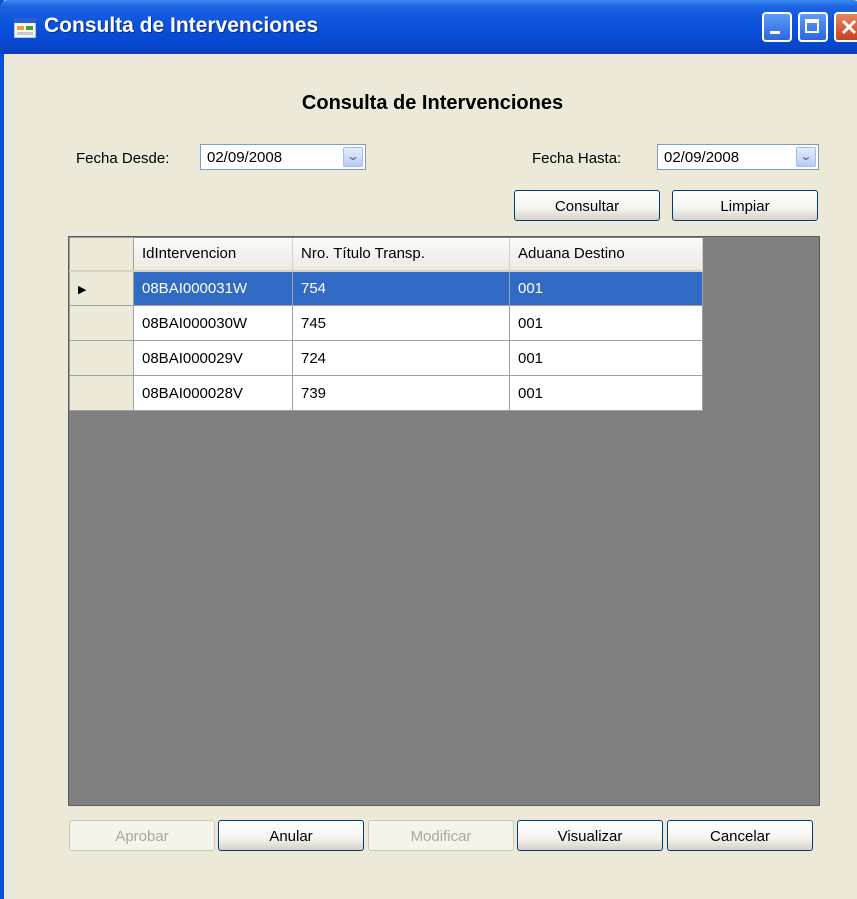 The width and height of the screenshot is (857, 899). I want to click on cell-idintervencion: 08BAI000031W, so click(213, 288).